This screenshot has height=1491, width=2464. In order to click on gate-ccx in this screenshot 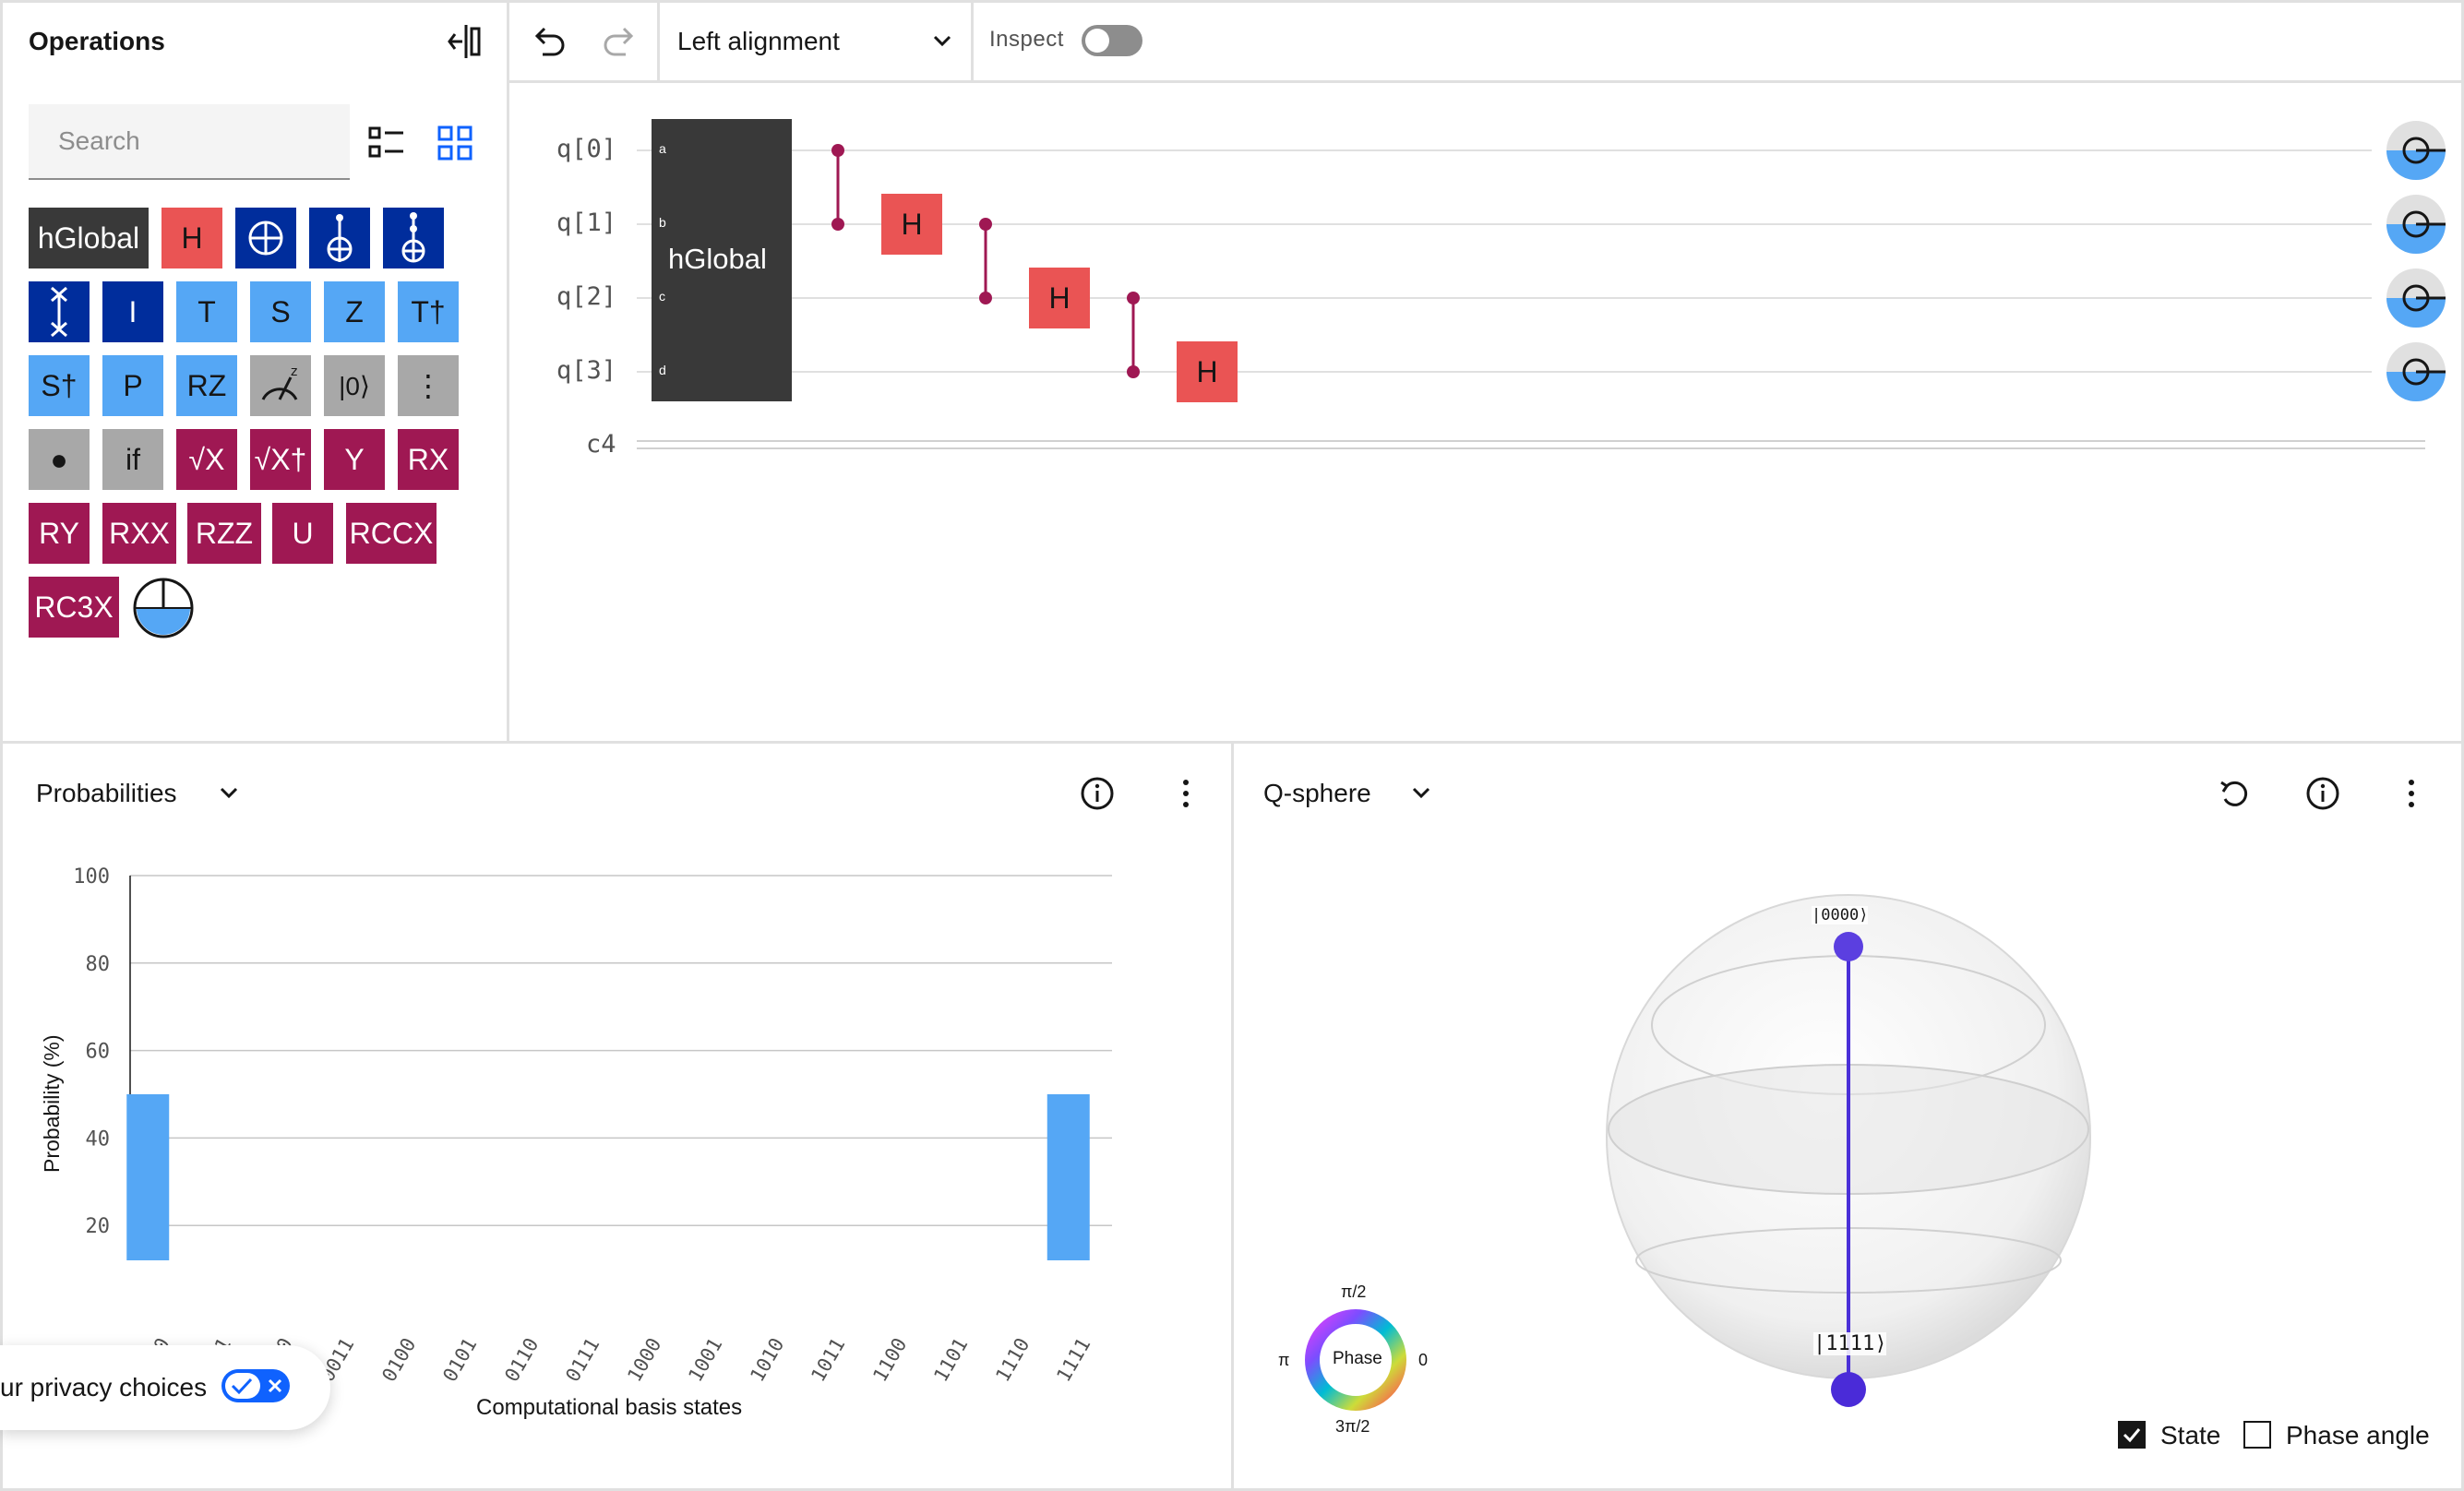, I will do `click(413, 238)`.